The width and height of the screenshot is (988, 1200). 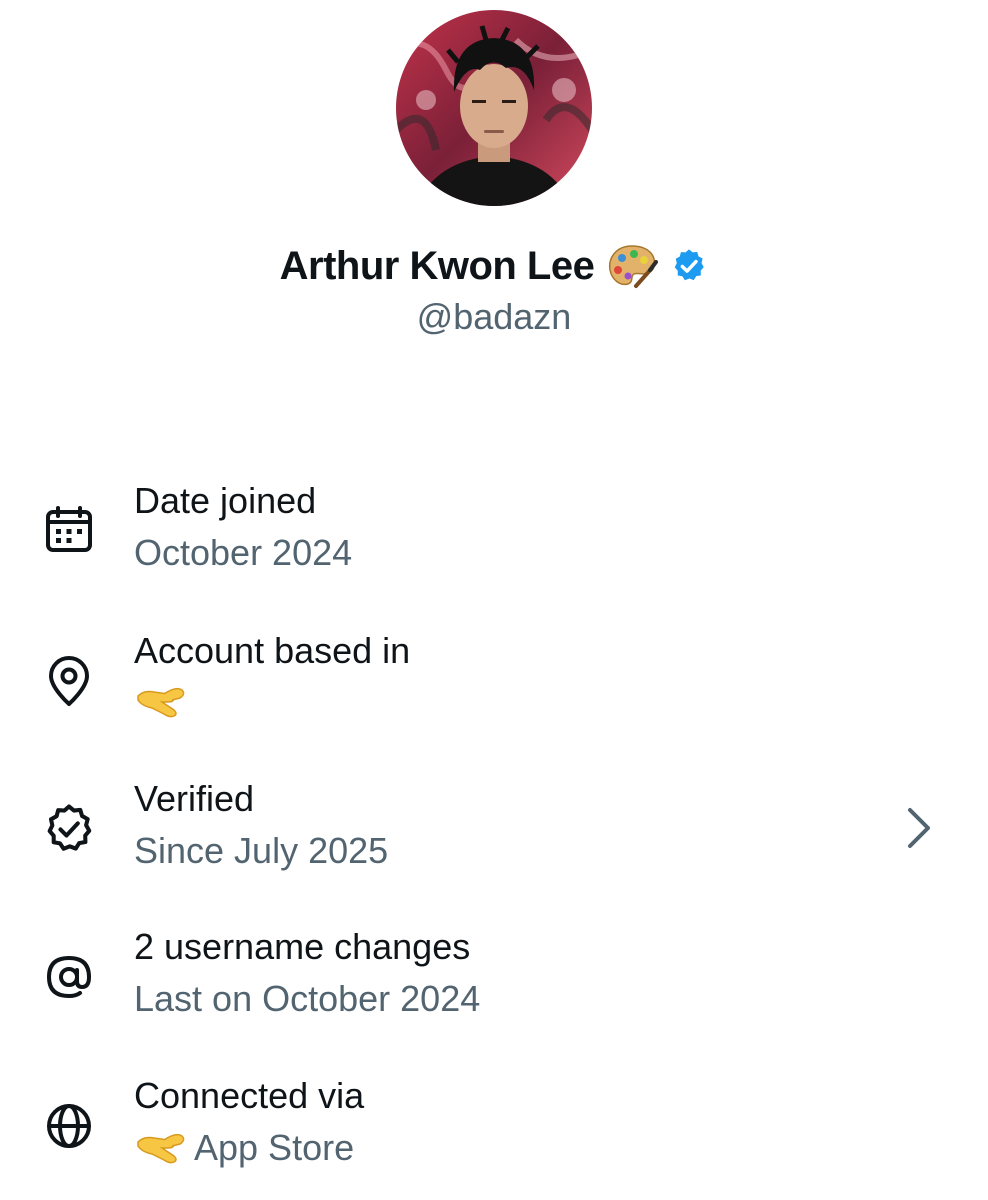 What do you see at coordinates (307, 998) in the screenshot?
I see `username-changes-value: Last on October 2024` at bounding box center [307, 998].